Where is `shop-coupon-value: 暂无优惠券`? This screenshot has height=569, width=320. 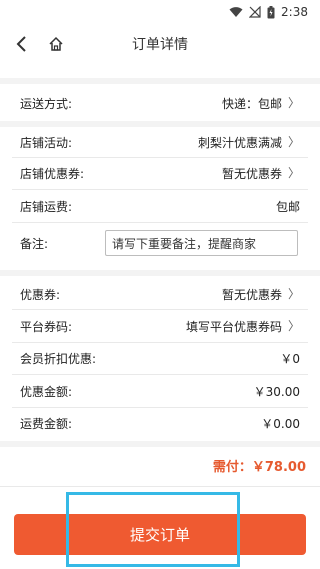 shop-coupon-value: 暂无优惠券 is located at coordinates (251, 173).